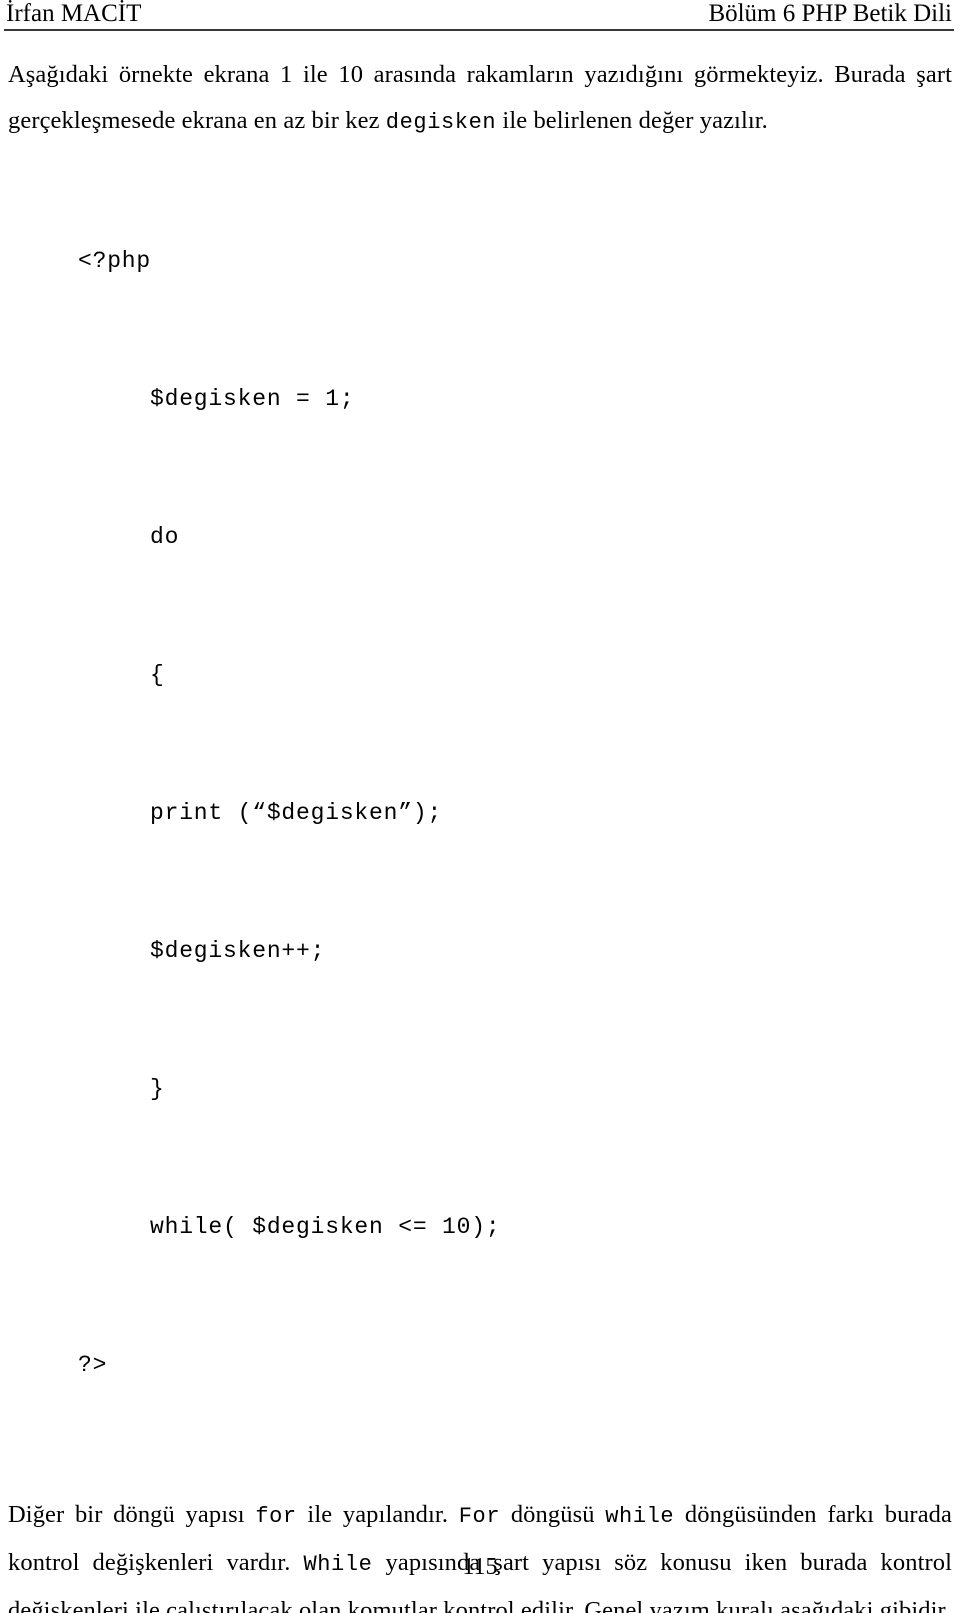 This screenshot has width=960, height=1613. What do you see at coordinates (115, 261) in the screenshot?
I see `code-line-php-open: <?php` at bounding box center [115, 261].